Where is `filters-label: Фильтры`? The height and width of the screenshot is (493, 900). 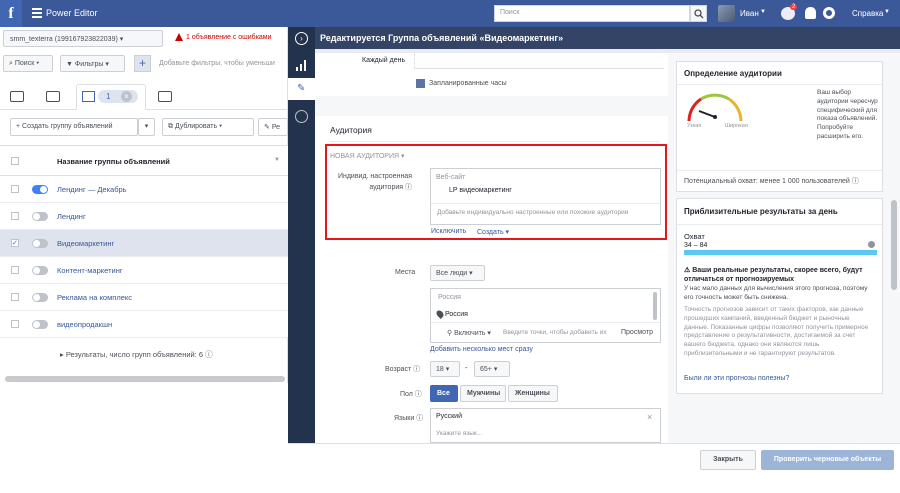 filters-label: Фильтры is located at coordinates (89, 64).